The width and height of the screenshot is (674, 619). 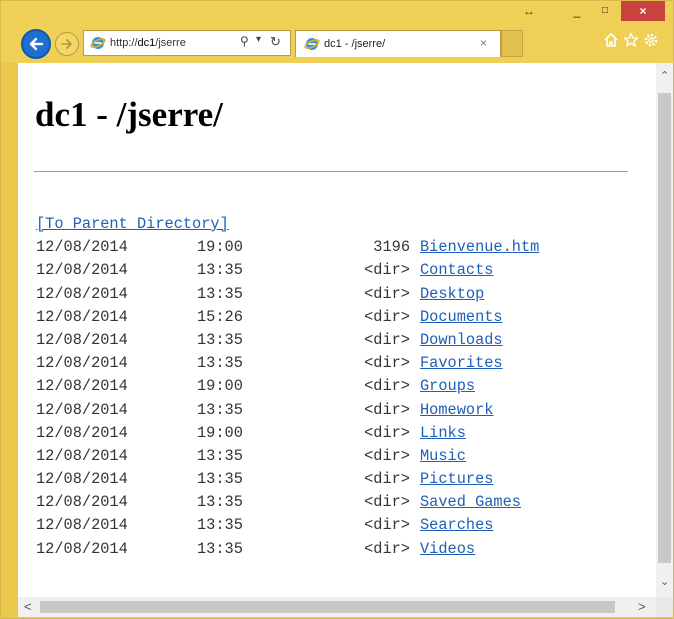 I want to click on entry-link: Pictures, so click(x=456, y=479).